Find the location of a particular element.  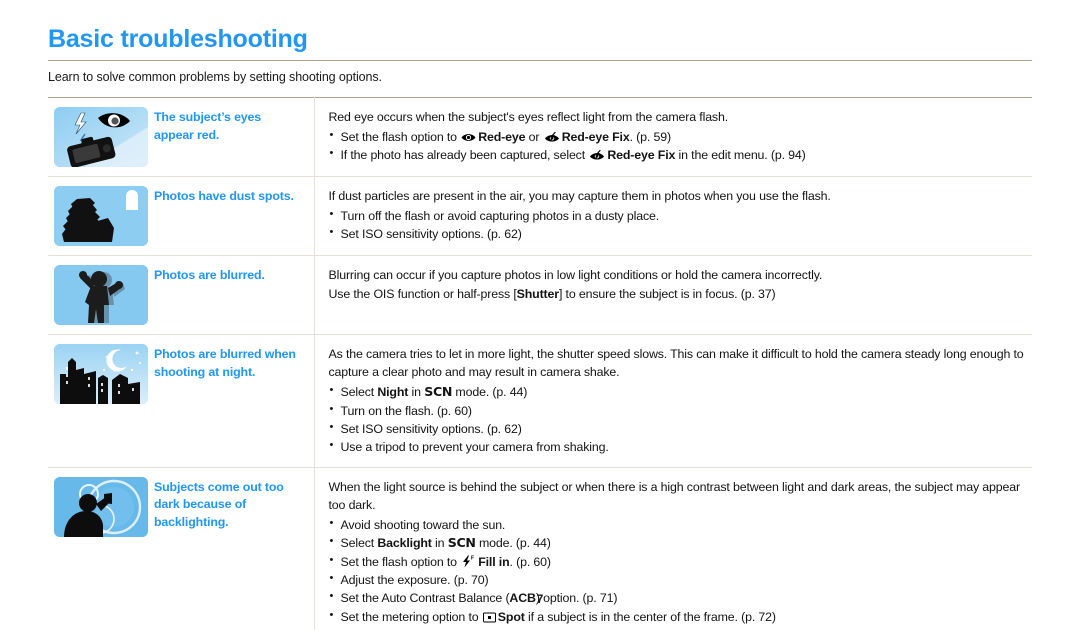

row-bullet-item: Avoid shooting toward the sun. is located at coordinates (678, 524).